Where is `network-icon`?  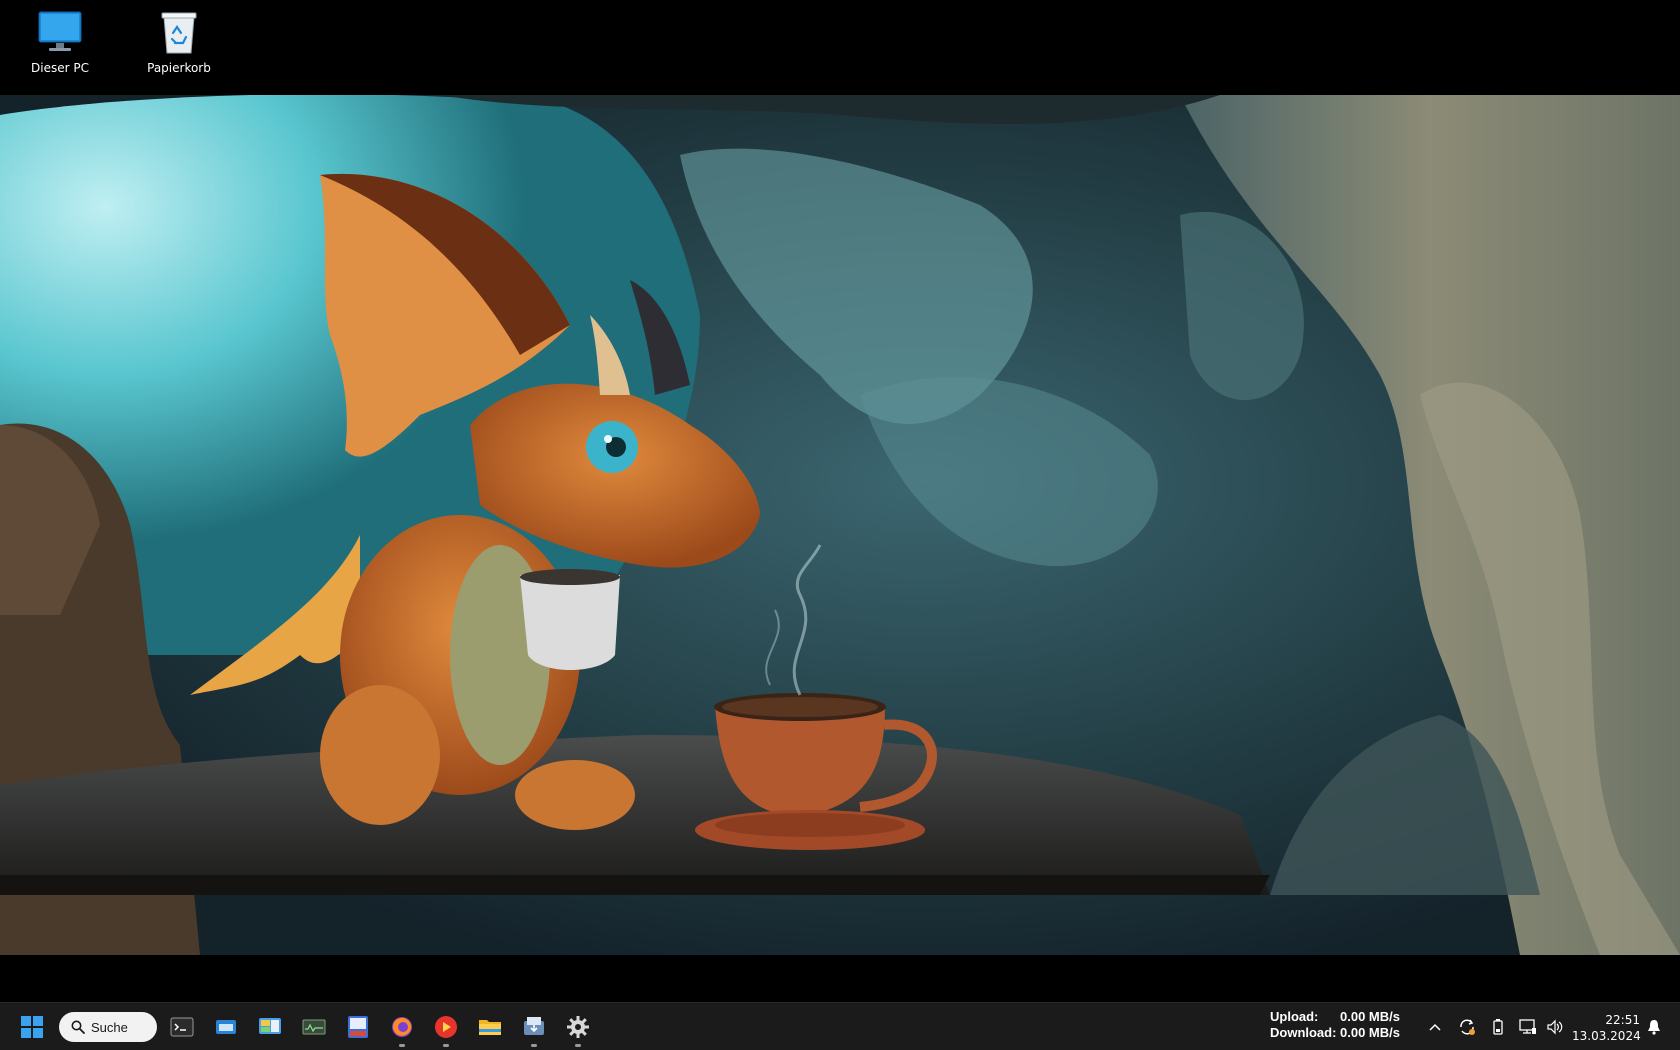 network-icon is located at coordinates (1527, 1026).